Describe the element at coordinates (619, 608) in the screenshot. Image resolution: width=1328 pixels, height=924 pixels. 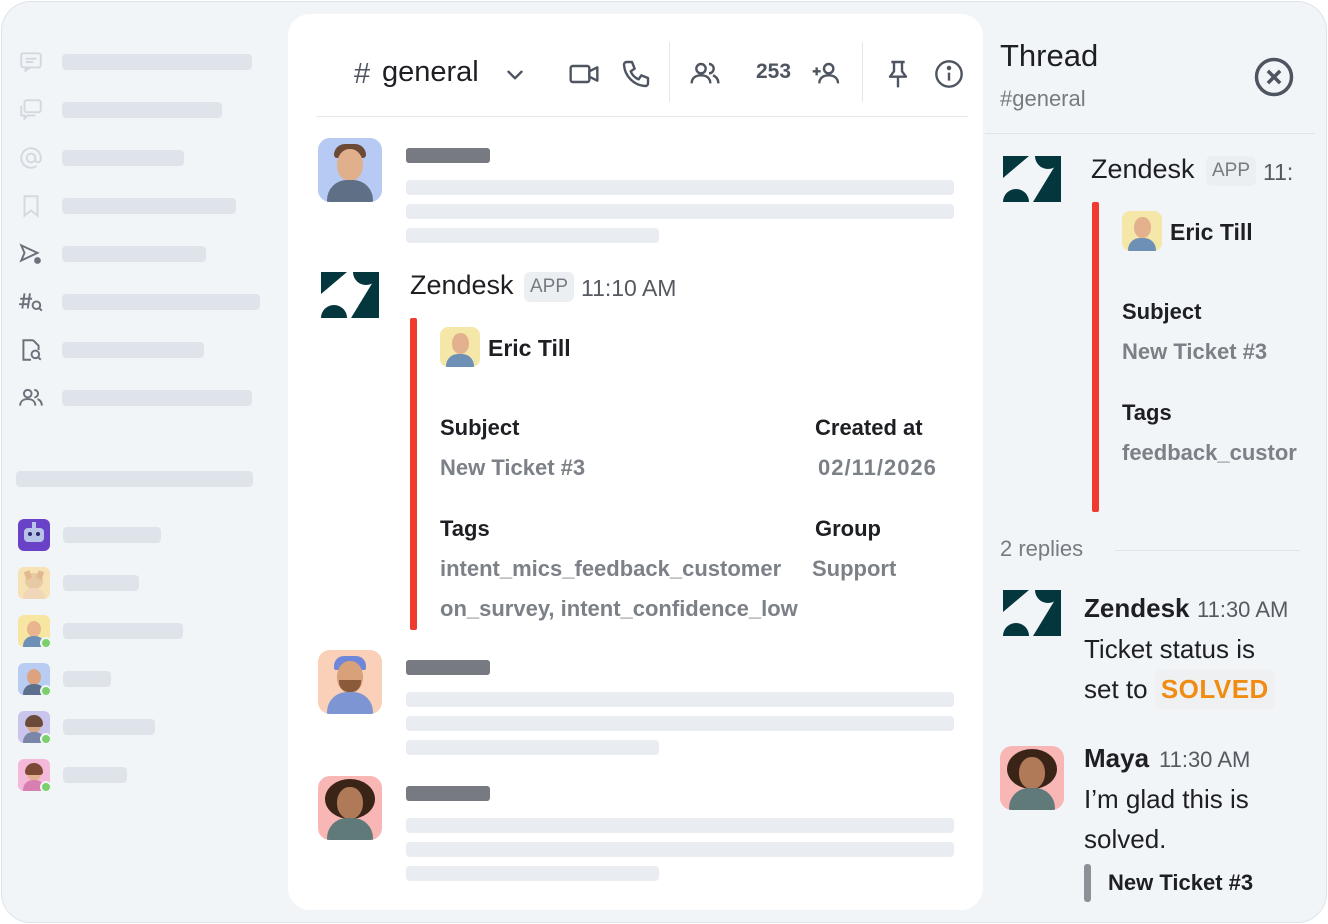
I see `tags-value-continued: on_survey, intent_confidence_low` at that location.